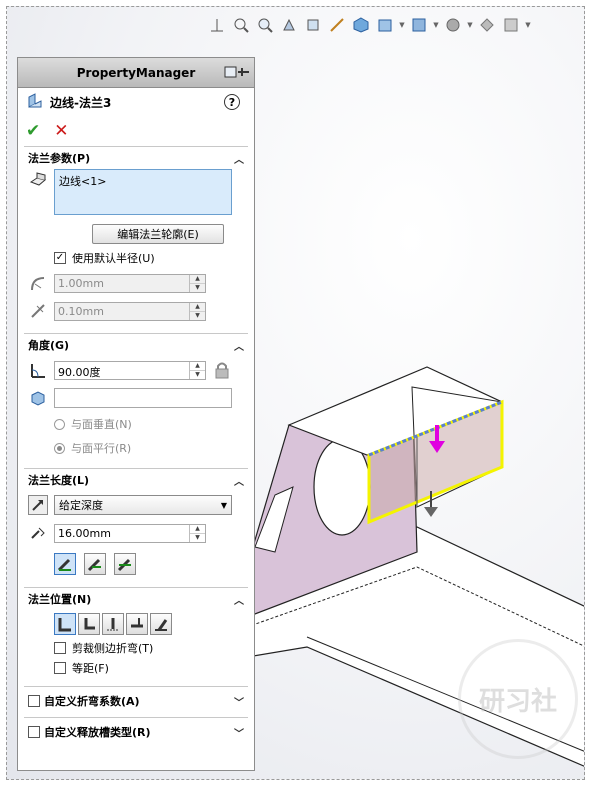  I want to click on material-outside-icon, so click(89, 624).